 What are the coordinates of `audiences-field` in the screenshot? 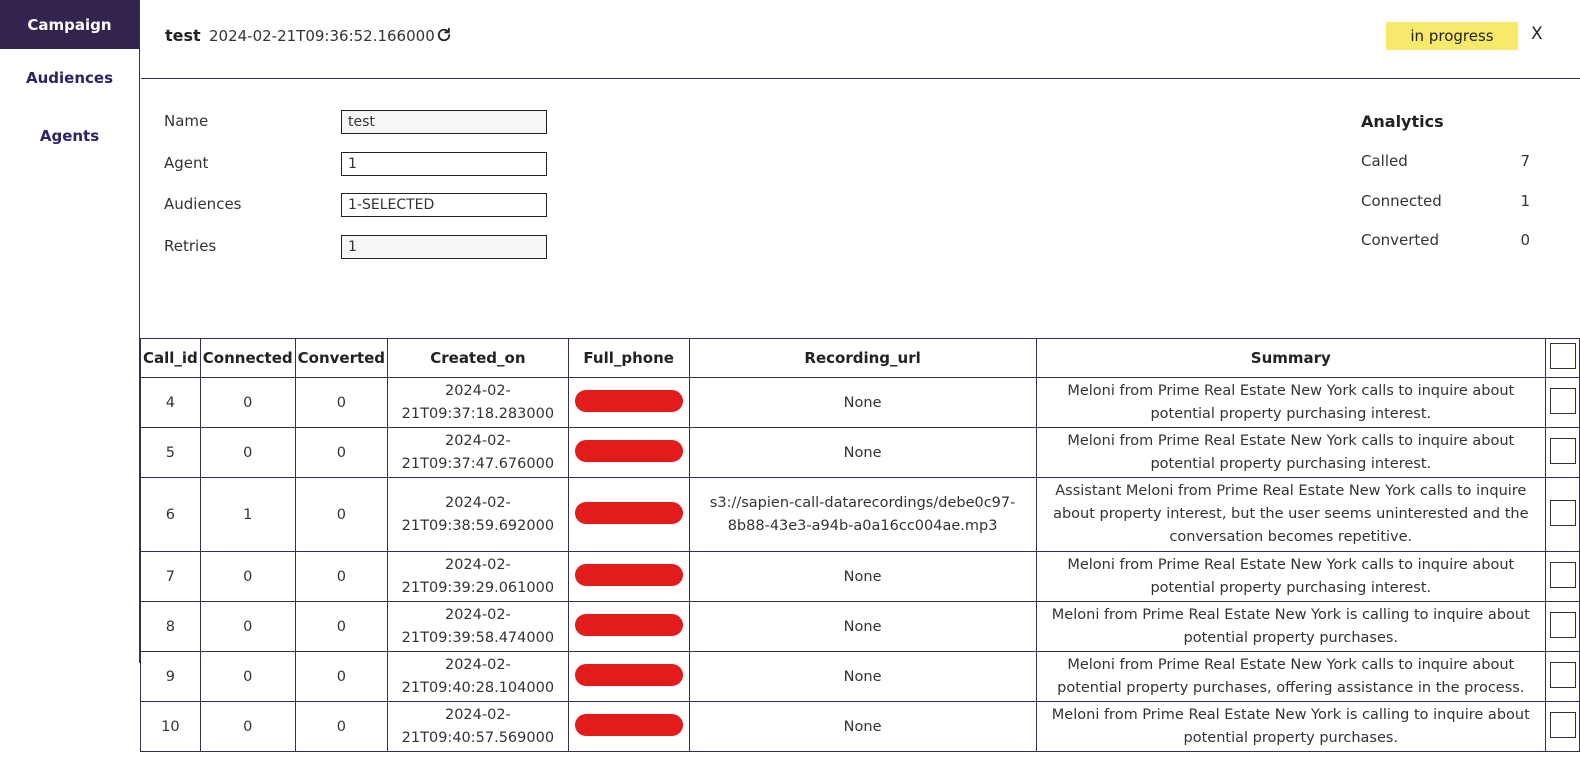 It's located at (444, 205).